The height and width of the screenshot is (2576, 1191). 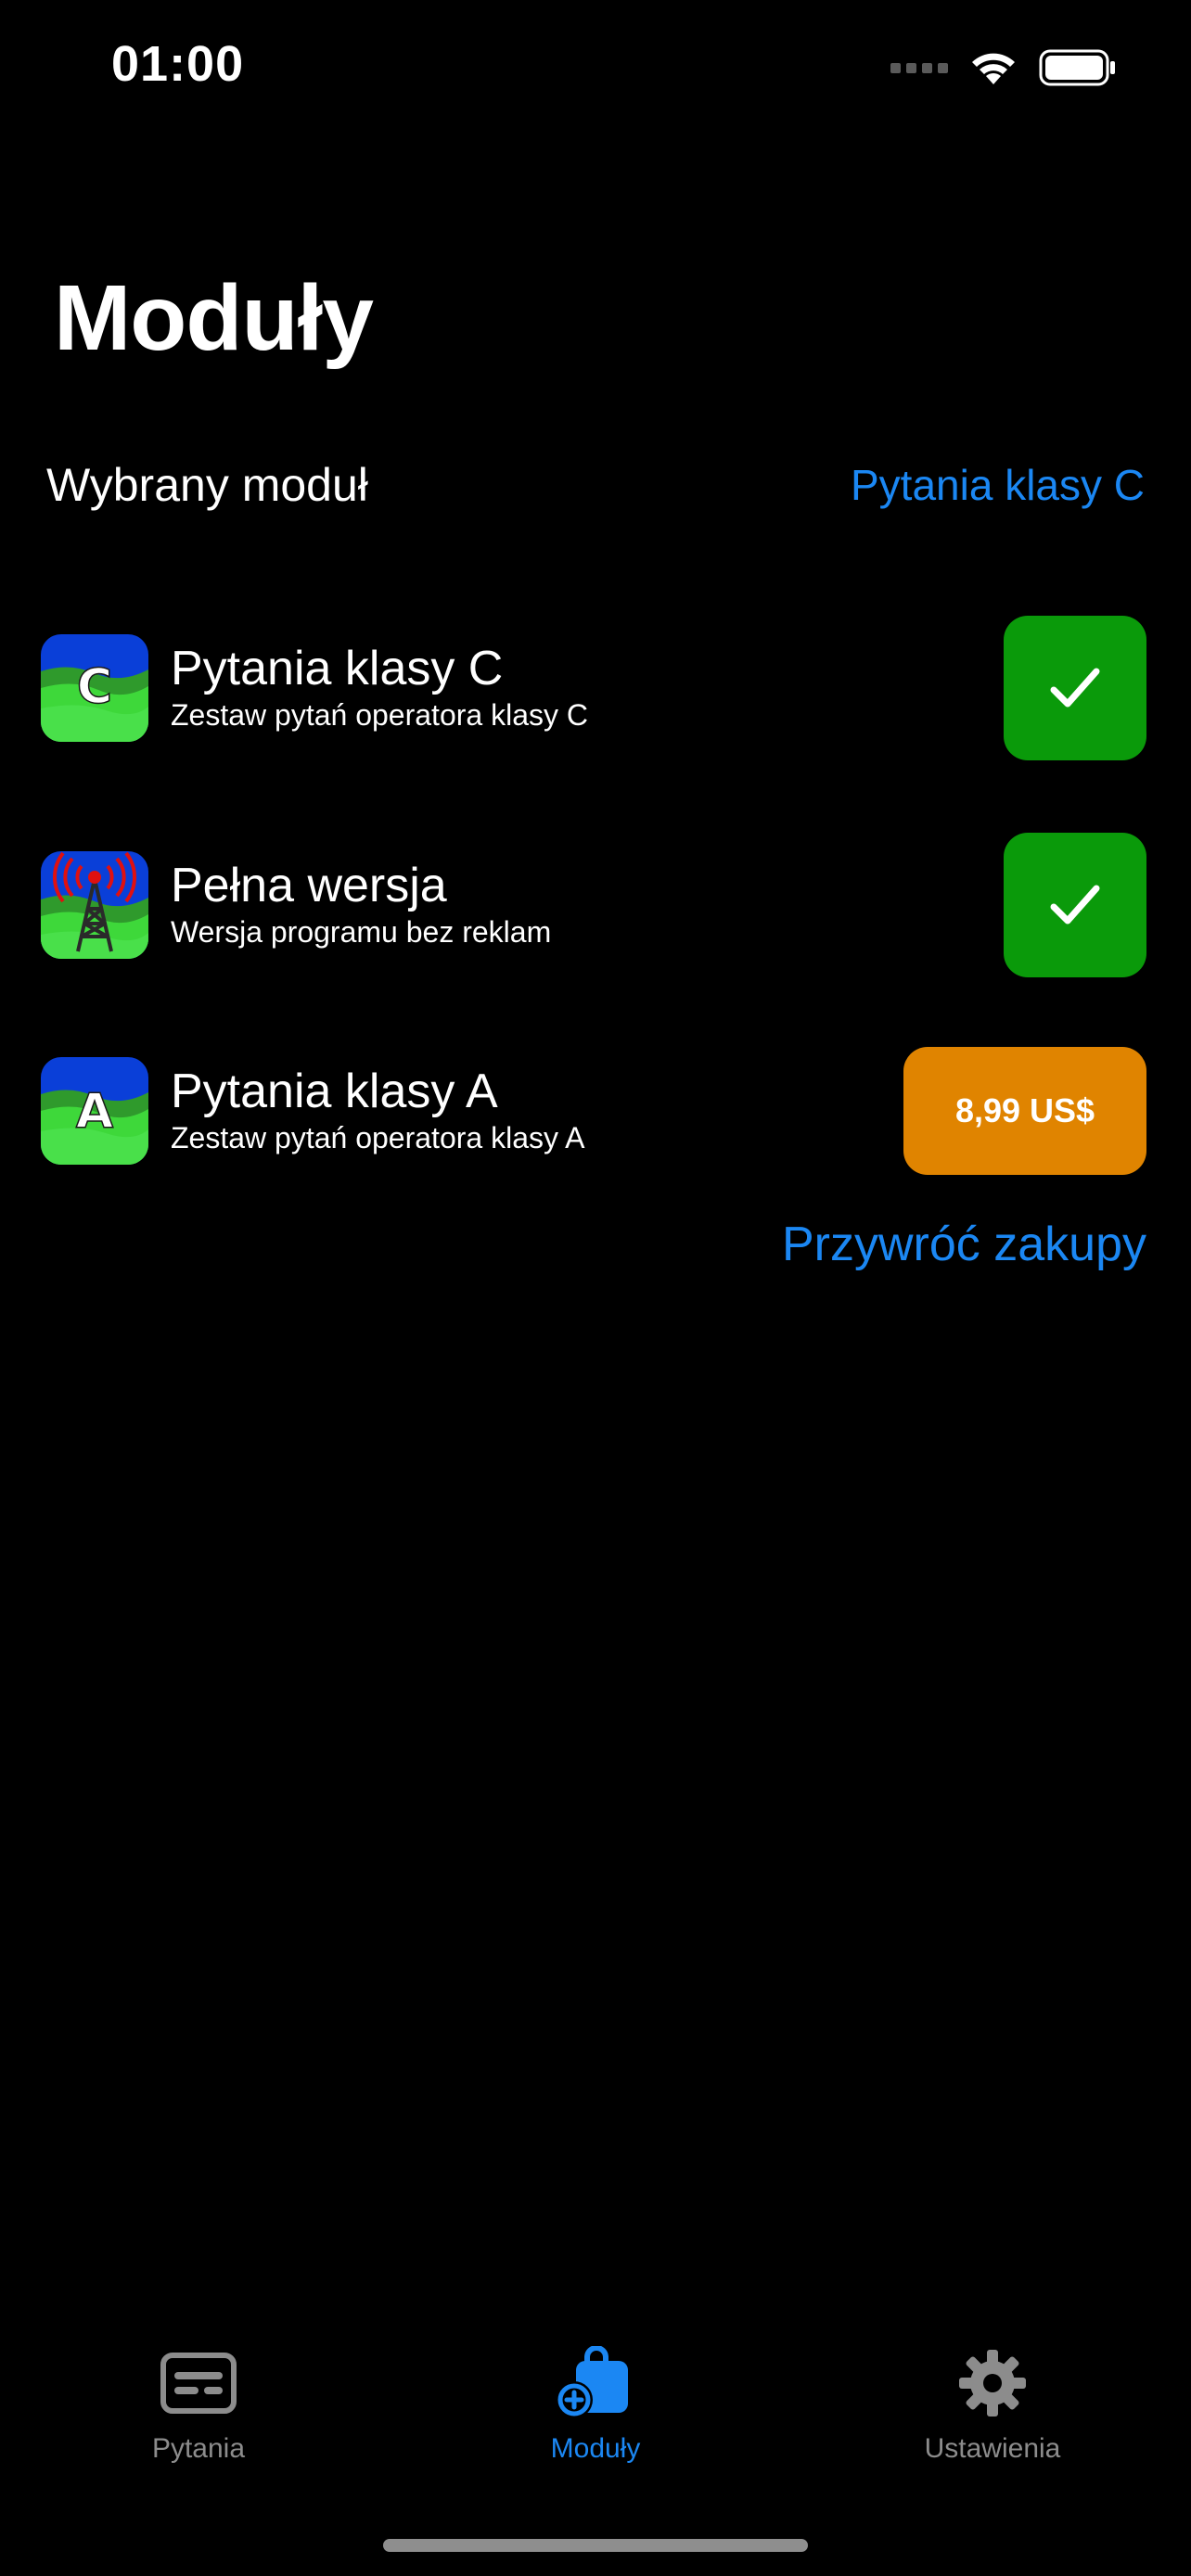 I want to click on module-name: Pytania klasy C, so click(x=337, y=669).